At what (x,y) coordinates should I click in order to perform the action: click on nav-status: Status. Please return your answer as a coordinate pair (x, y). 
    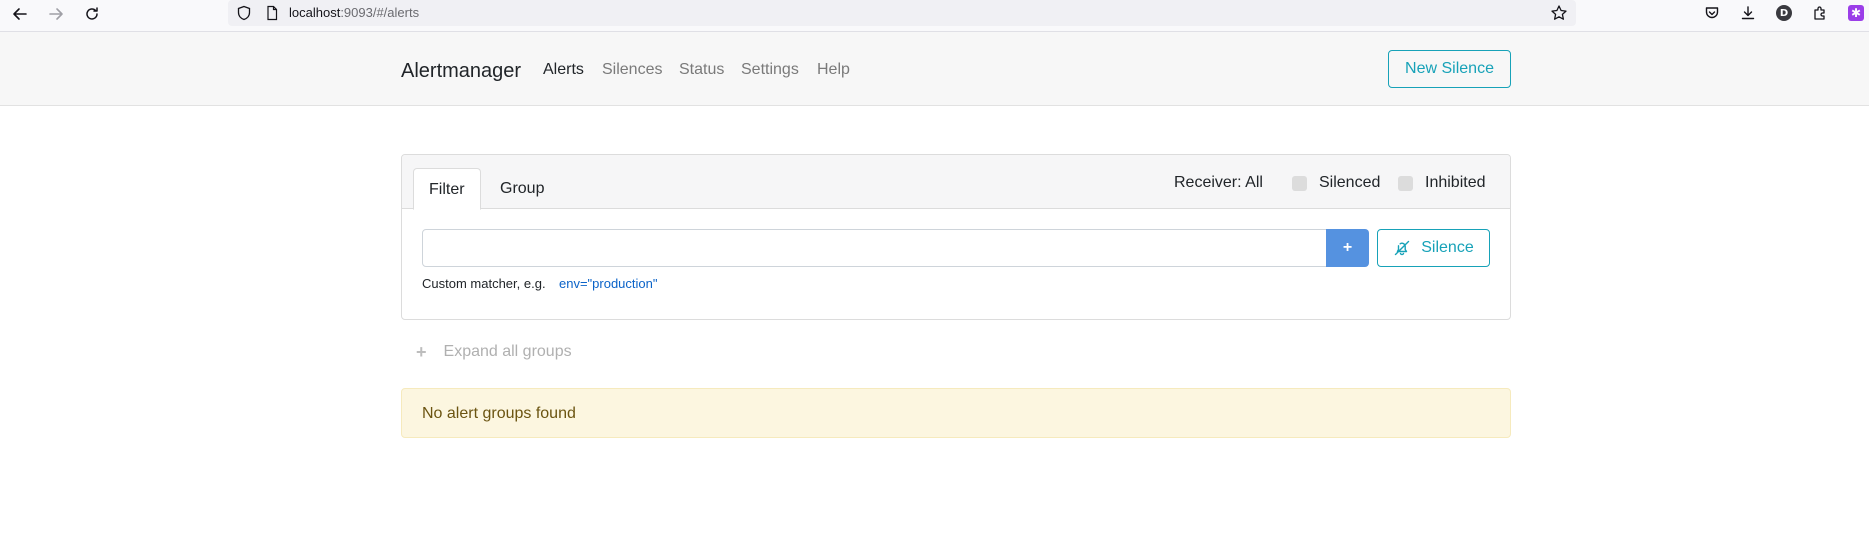
    Looking at the image, I should click on (701, 70).